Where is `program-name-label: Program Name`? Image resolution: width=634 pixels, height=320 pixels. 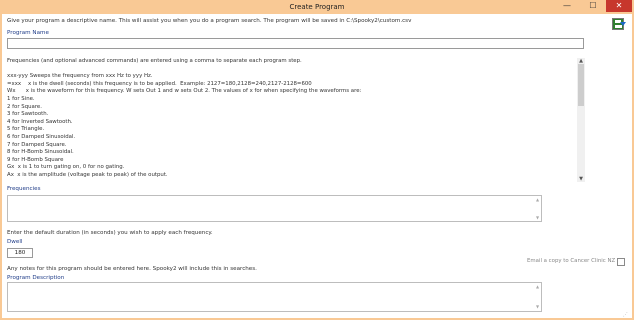 program-name-label: Program Name is located at coordinates (28, 33).